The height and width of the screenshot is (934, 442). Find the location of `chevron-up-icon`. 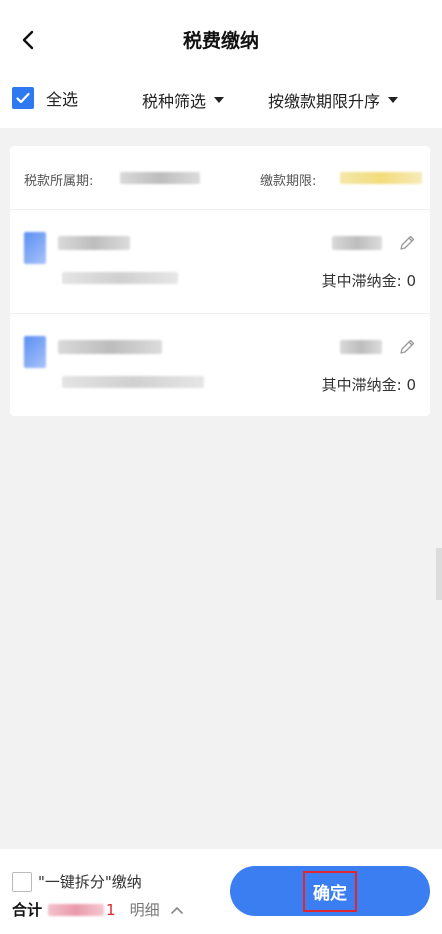

chevron-up-icon is located at coordinates (177, 910).